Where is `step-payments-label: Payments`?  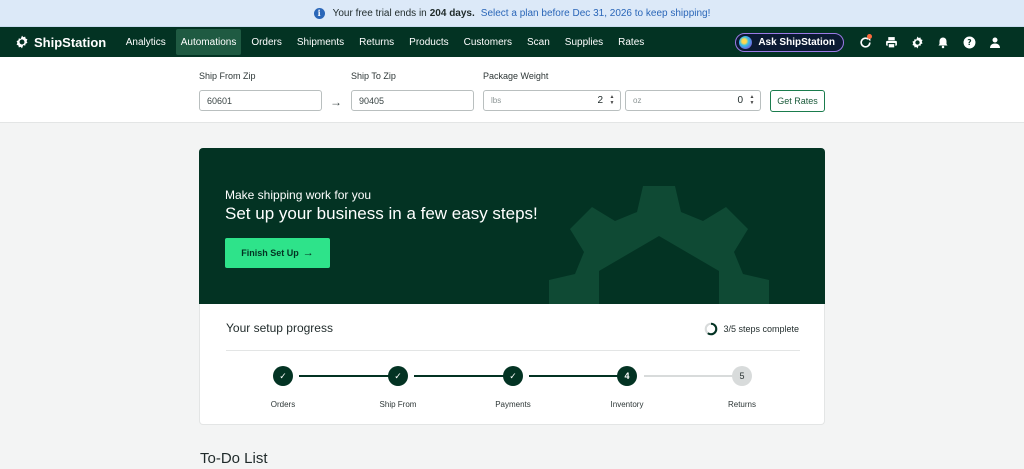 step-payments-label: Payments is located at coordinates (513, 404).